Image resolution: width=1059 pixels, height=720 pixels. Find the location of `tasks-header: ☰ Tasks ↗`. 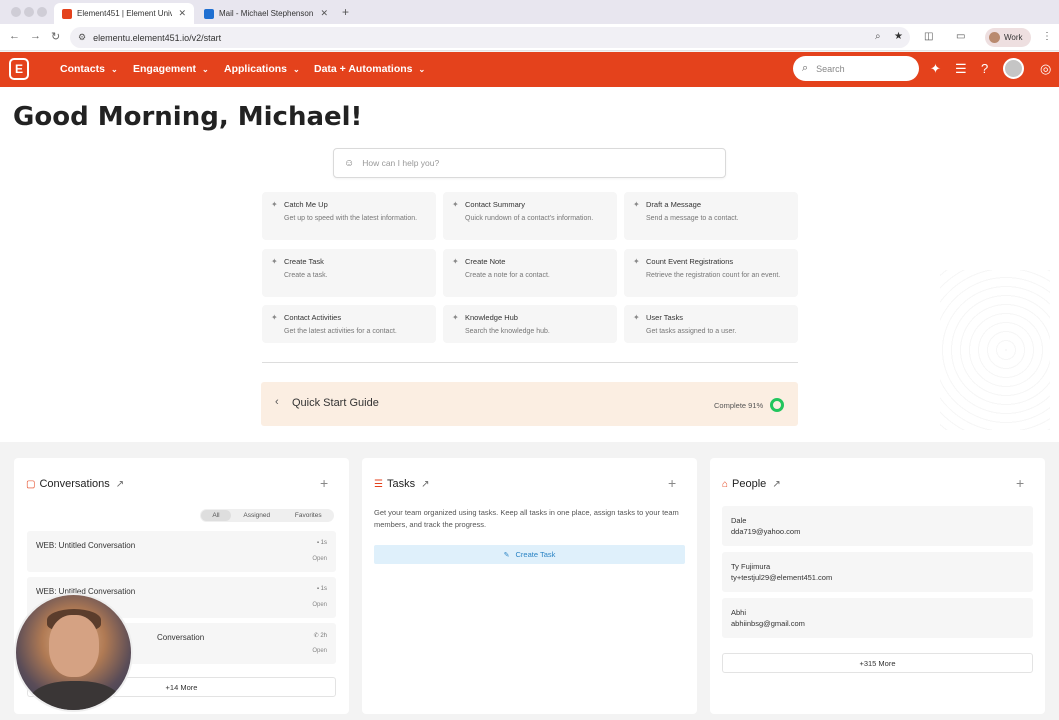

tasks-header: ☰ Tasks ↗ is located at coordinates (401, 484).